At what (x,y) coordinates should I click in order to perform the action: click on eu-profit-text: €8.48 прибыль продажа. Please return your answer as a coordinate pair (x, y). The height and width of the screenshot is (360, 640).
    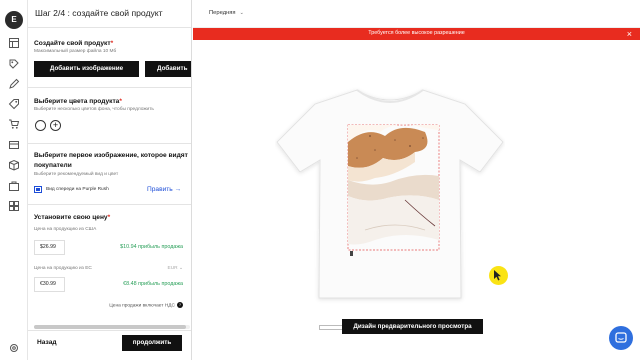
    Looking at the image, I should click on (153, 284).